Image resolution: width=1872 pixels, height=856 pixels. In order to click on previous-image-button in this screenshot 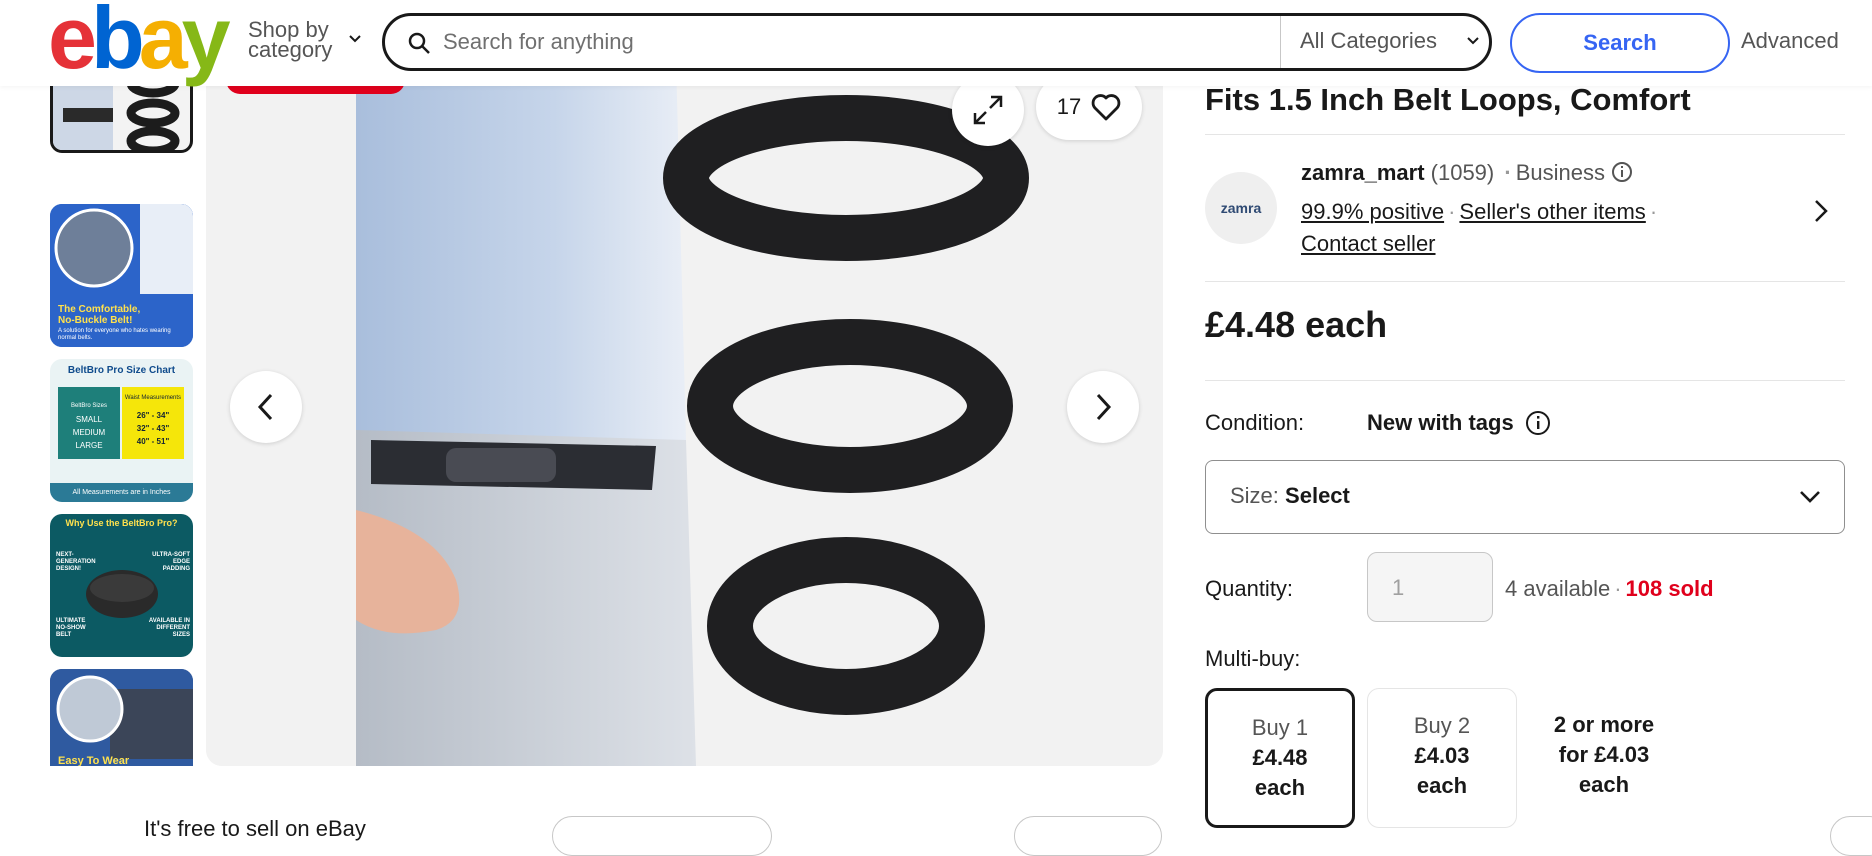, I will do `click(266, 407)`.